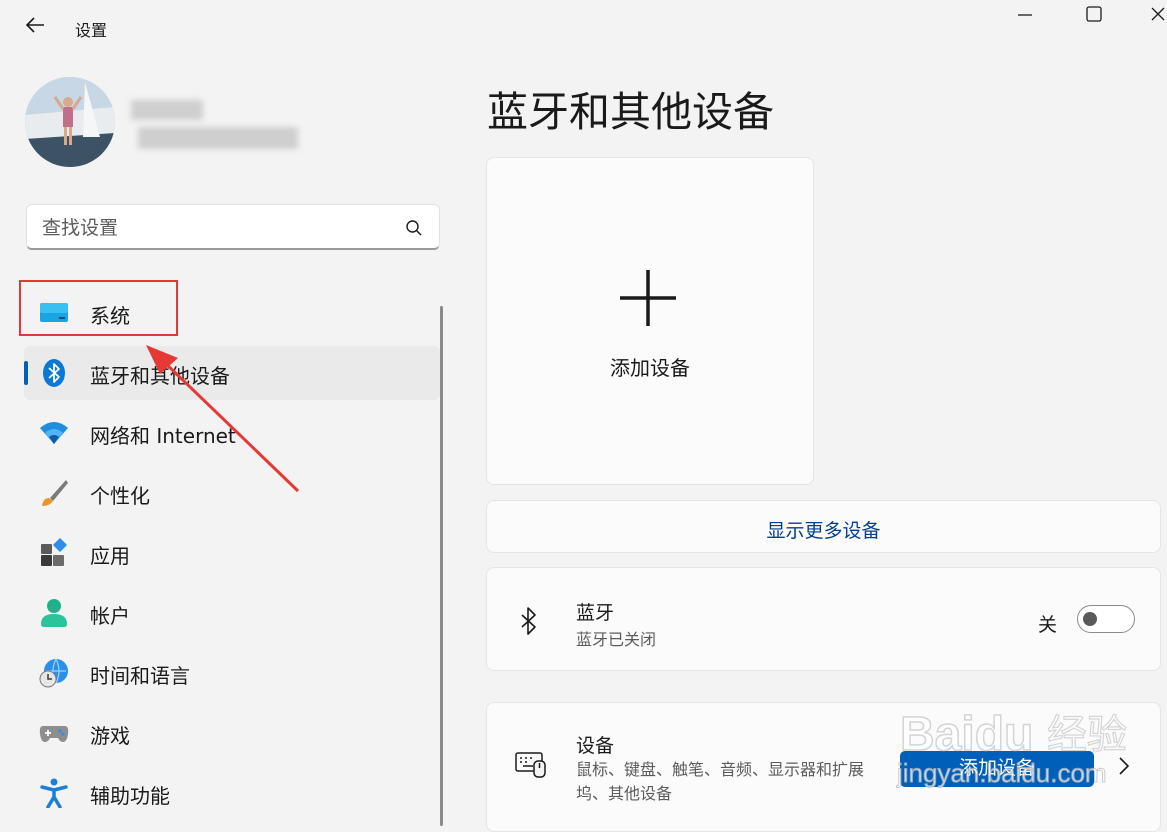 This screenshot has width=1167, height=832. What do you see at coordinates (595, 746) in the screenshot?
I see `devices-title: 设备` at bounding box center [595, 746].